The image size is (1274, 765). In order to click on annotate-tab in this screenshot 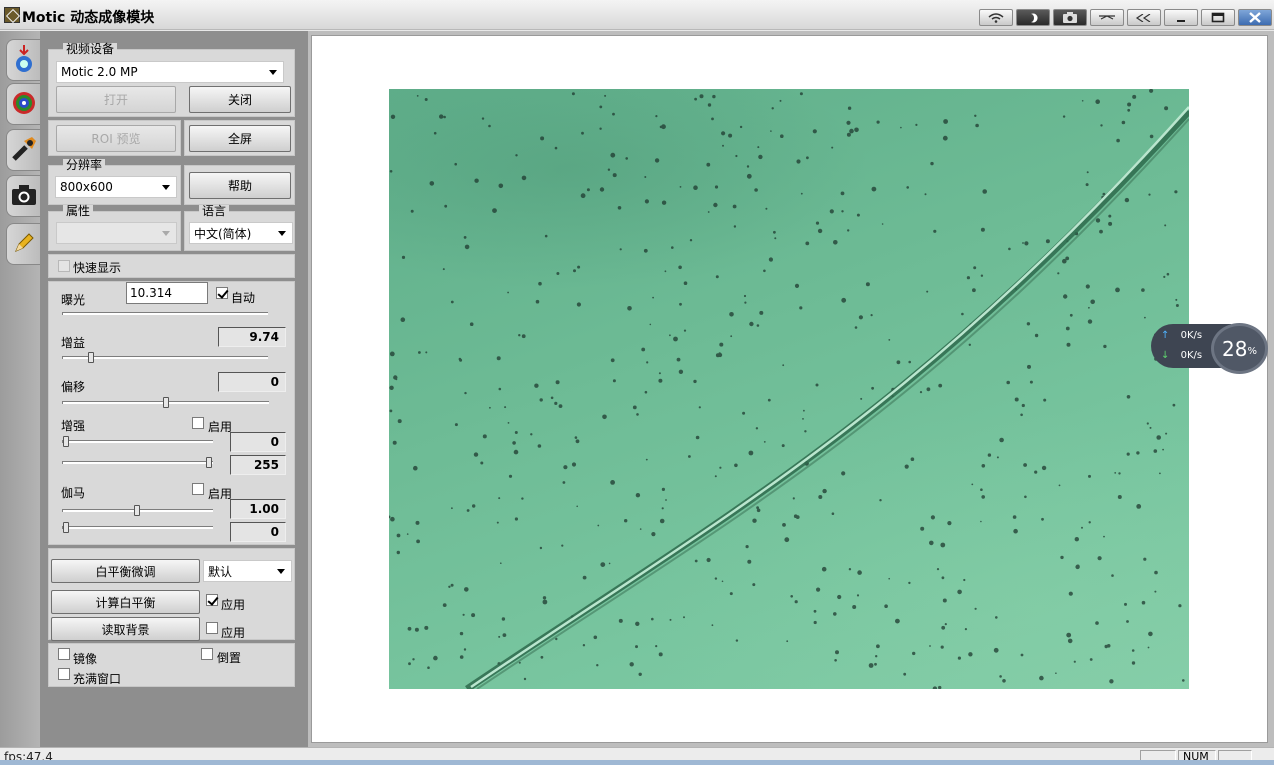, I will do `click(23, 244)`.